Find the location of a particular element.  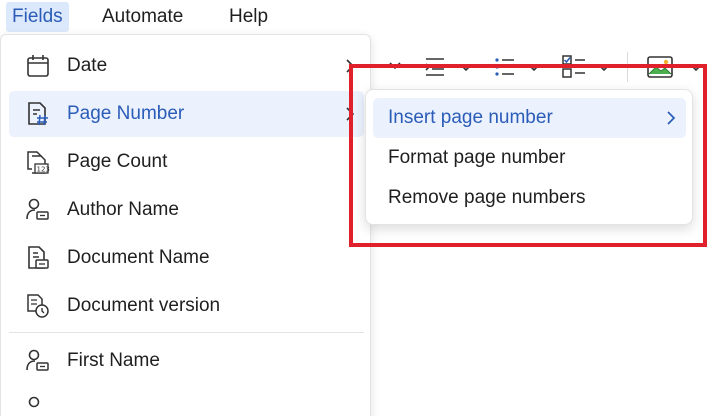

menu-item-document-name: Document Name is located at coordinates (186, 258).